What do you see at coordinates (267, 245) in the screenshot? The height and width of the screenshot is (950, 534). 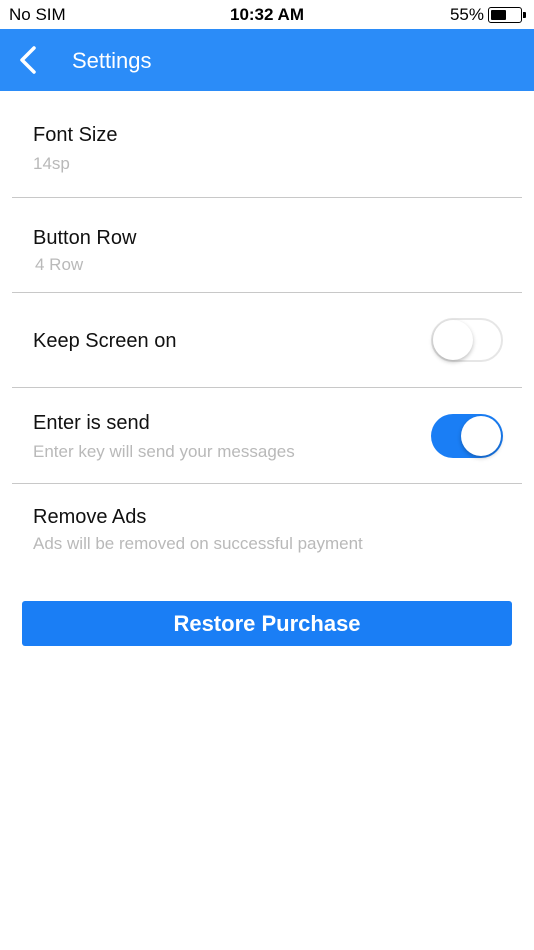 I see `setting-button-row: Button Row 4 Row` at bounding box center [267, 245].